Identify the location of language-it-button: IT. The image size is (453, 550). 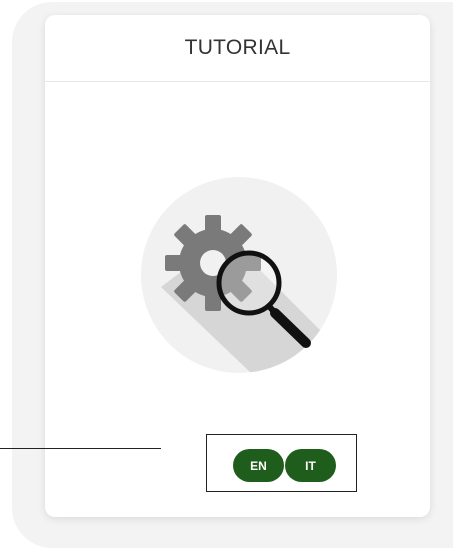
(310, 465).